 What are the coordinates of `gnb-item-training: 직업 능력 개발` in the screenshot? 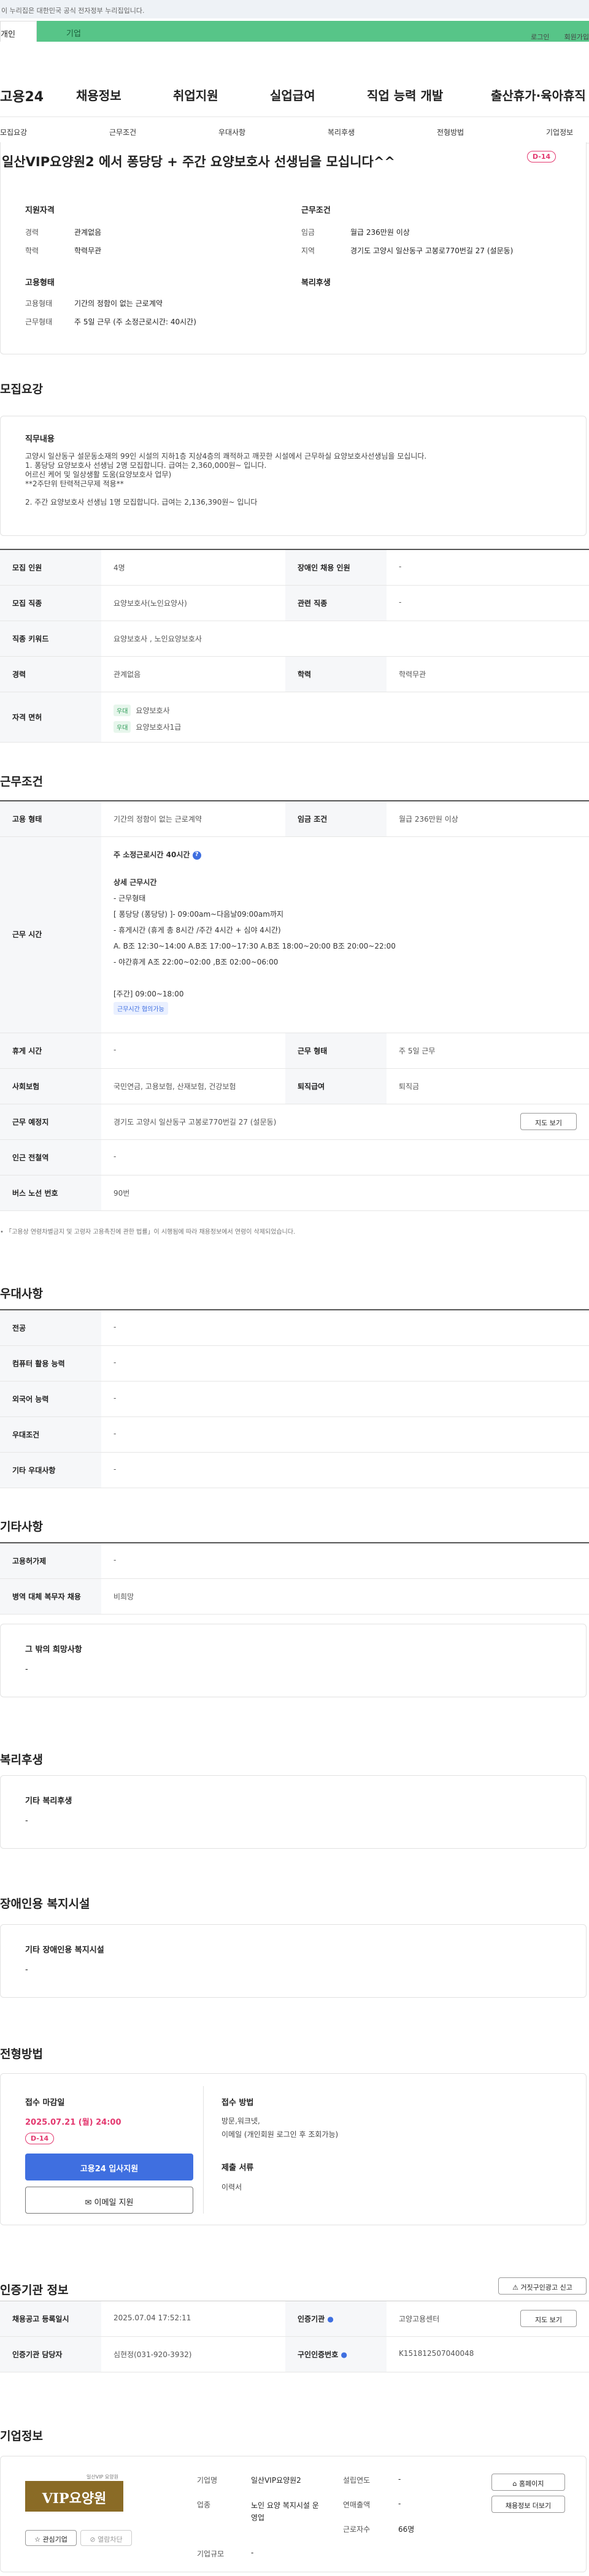 It's located at (405, 95).